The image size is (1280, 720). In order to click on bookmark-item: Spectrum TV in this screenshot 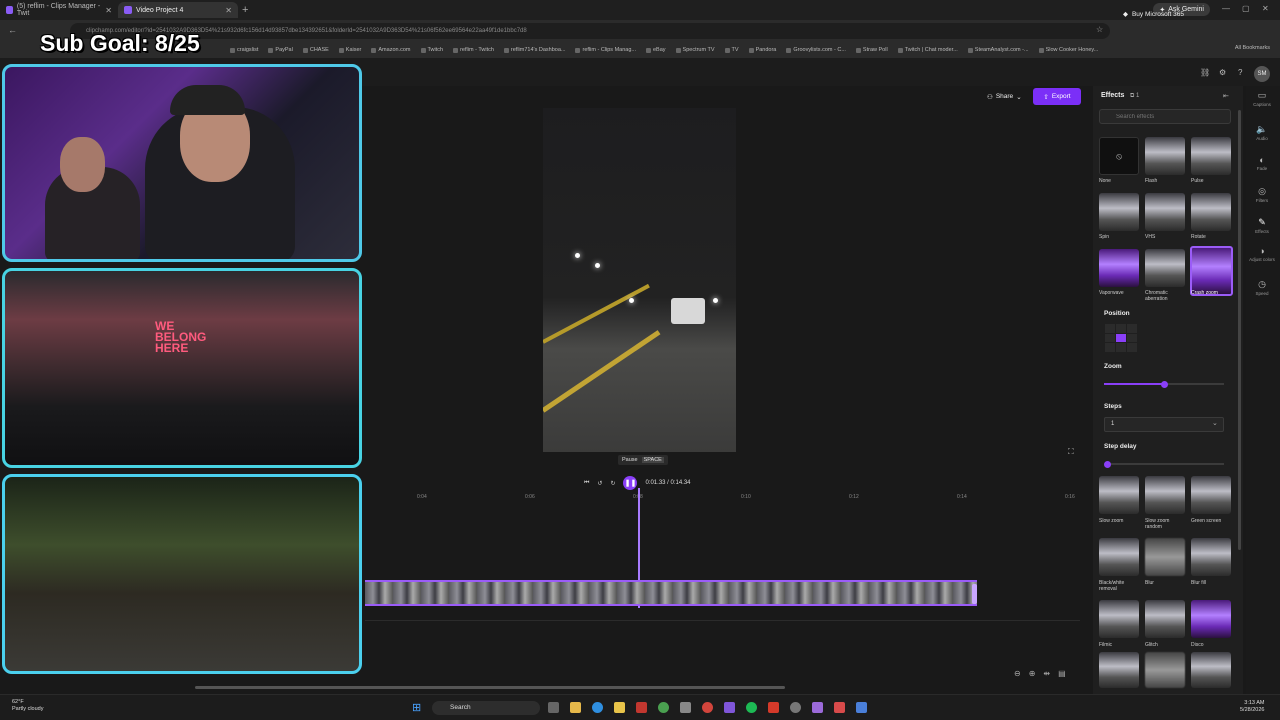, I will do `click(695, 50)`.